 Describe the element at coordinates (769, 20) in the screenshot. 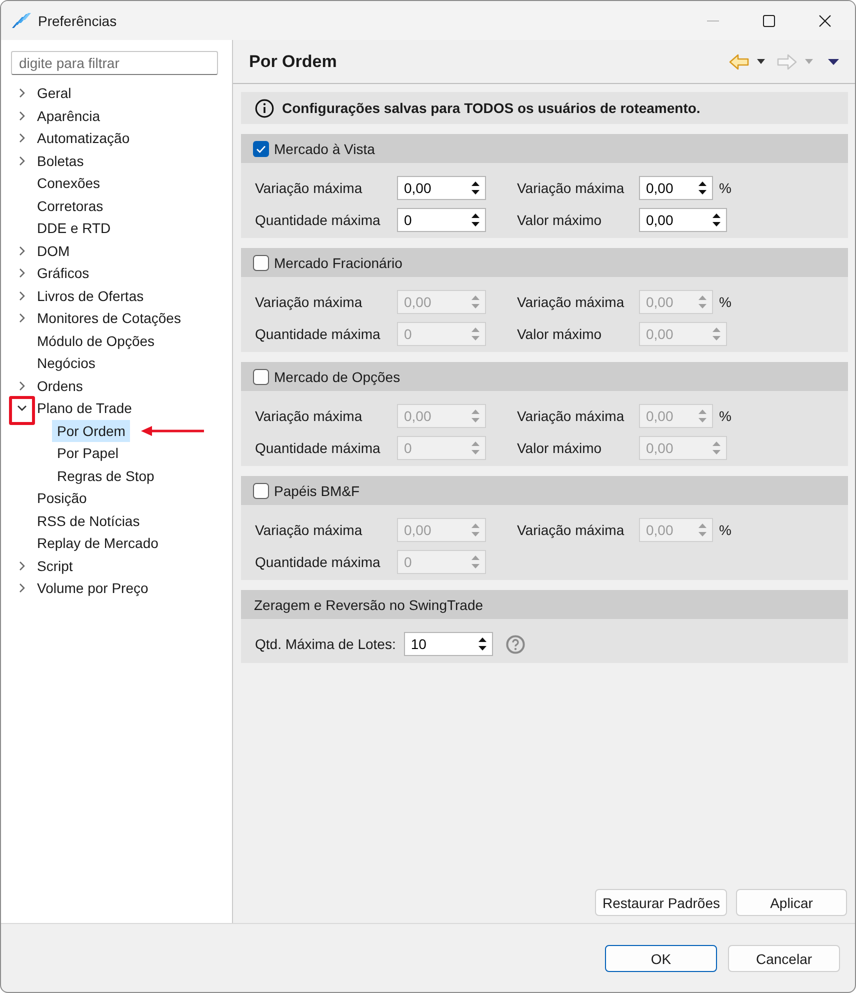

I see `maximize-icon` at that location.